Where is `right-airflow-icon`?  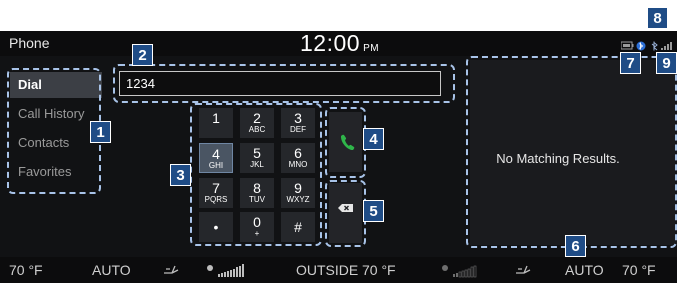
right-airflow-icon is located at coordinates (524, 270).